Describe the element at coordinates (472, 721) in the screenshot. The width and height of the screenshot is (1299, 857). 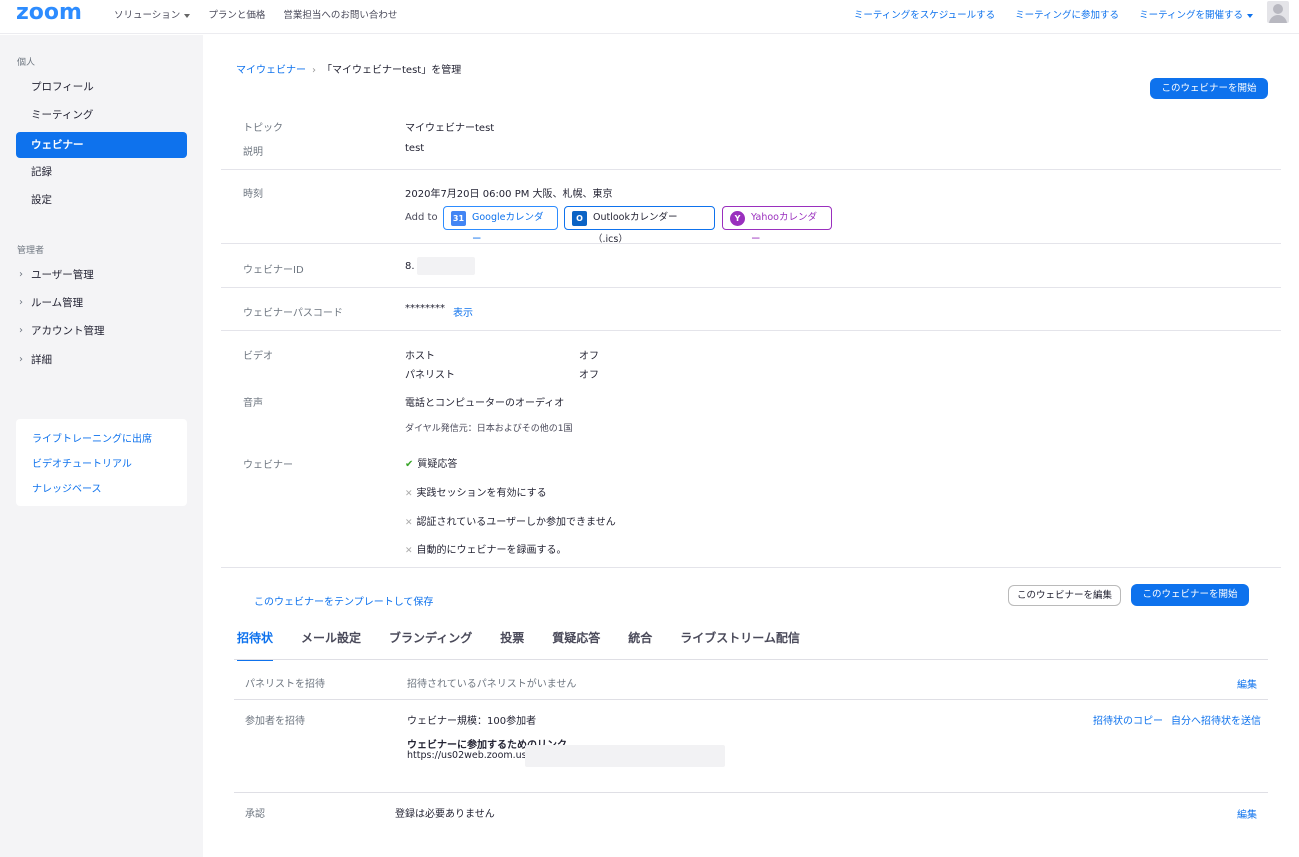
I see `webinar-capacity: ウェビナー規模：100参加者` at that location.